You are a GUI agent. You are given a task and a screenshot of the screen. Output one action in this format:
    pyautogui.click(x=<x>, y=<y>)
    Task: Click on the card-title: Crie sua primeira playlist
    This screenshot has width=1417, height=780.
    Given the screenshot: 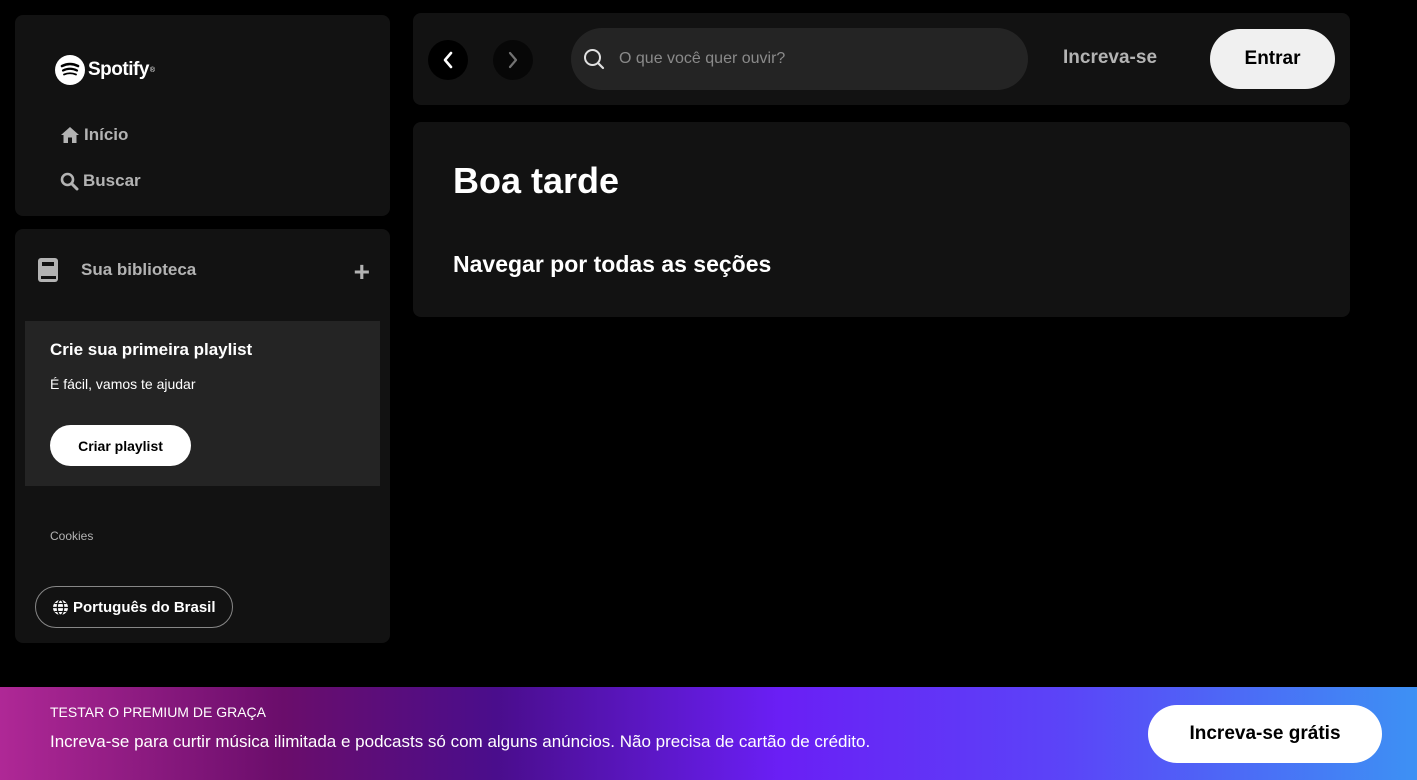 What is the action you would take?
    pyautogui.click(x=151, y=349)
    